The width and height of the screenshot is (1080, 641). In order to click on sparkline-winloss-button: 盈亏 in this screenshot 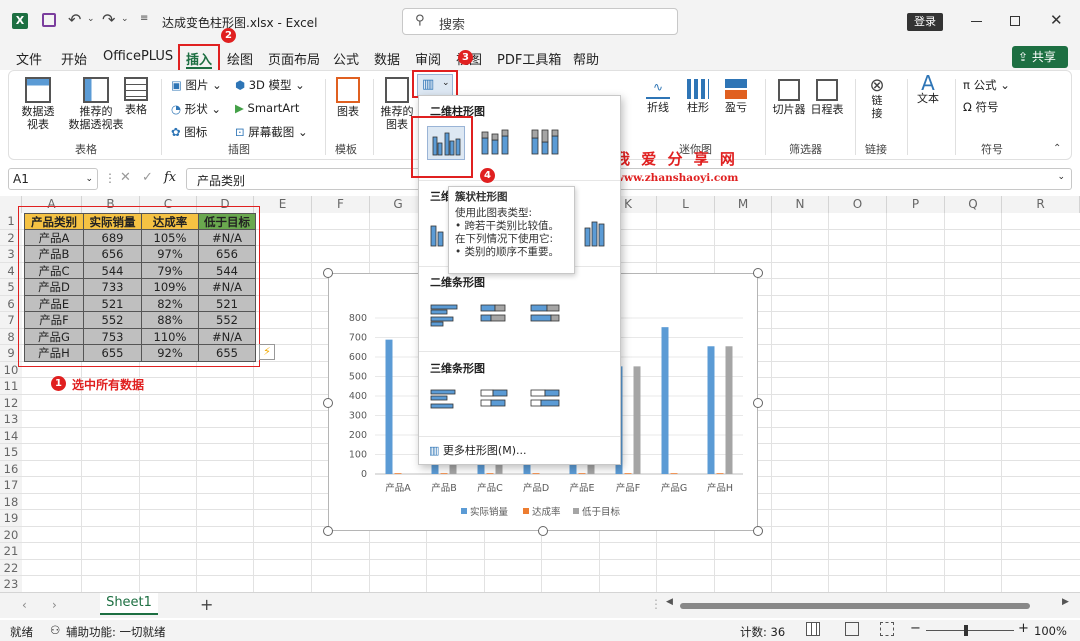, I will do `click(736, 96)`.